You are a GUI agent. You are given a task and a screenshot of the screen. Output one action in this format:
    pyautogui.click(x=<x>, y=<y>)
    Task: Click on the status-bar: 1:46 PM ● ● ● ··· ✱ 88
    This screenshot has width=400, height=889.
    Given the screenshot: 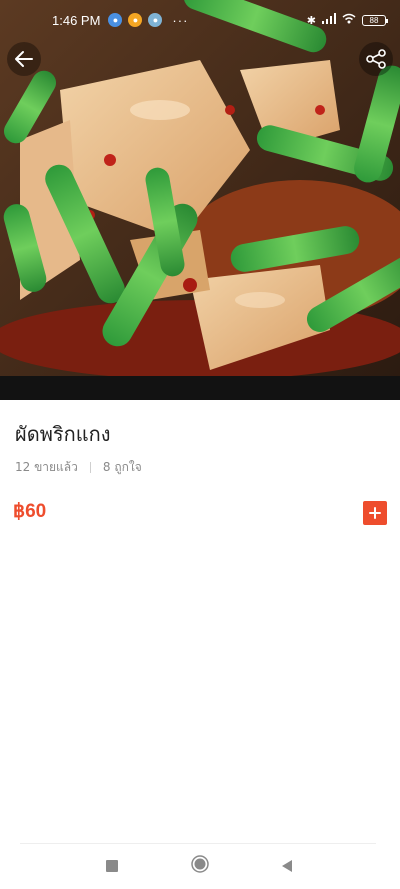 What is the action you would take?
    pyautogui.click(x=200, y=20)
    